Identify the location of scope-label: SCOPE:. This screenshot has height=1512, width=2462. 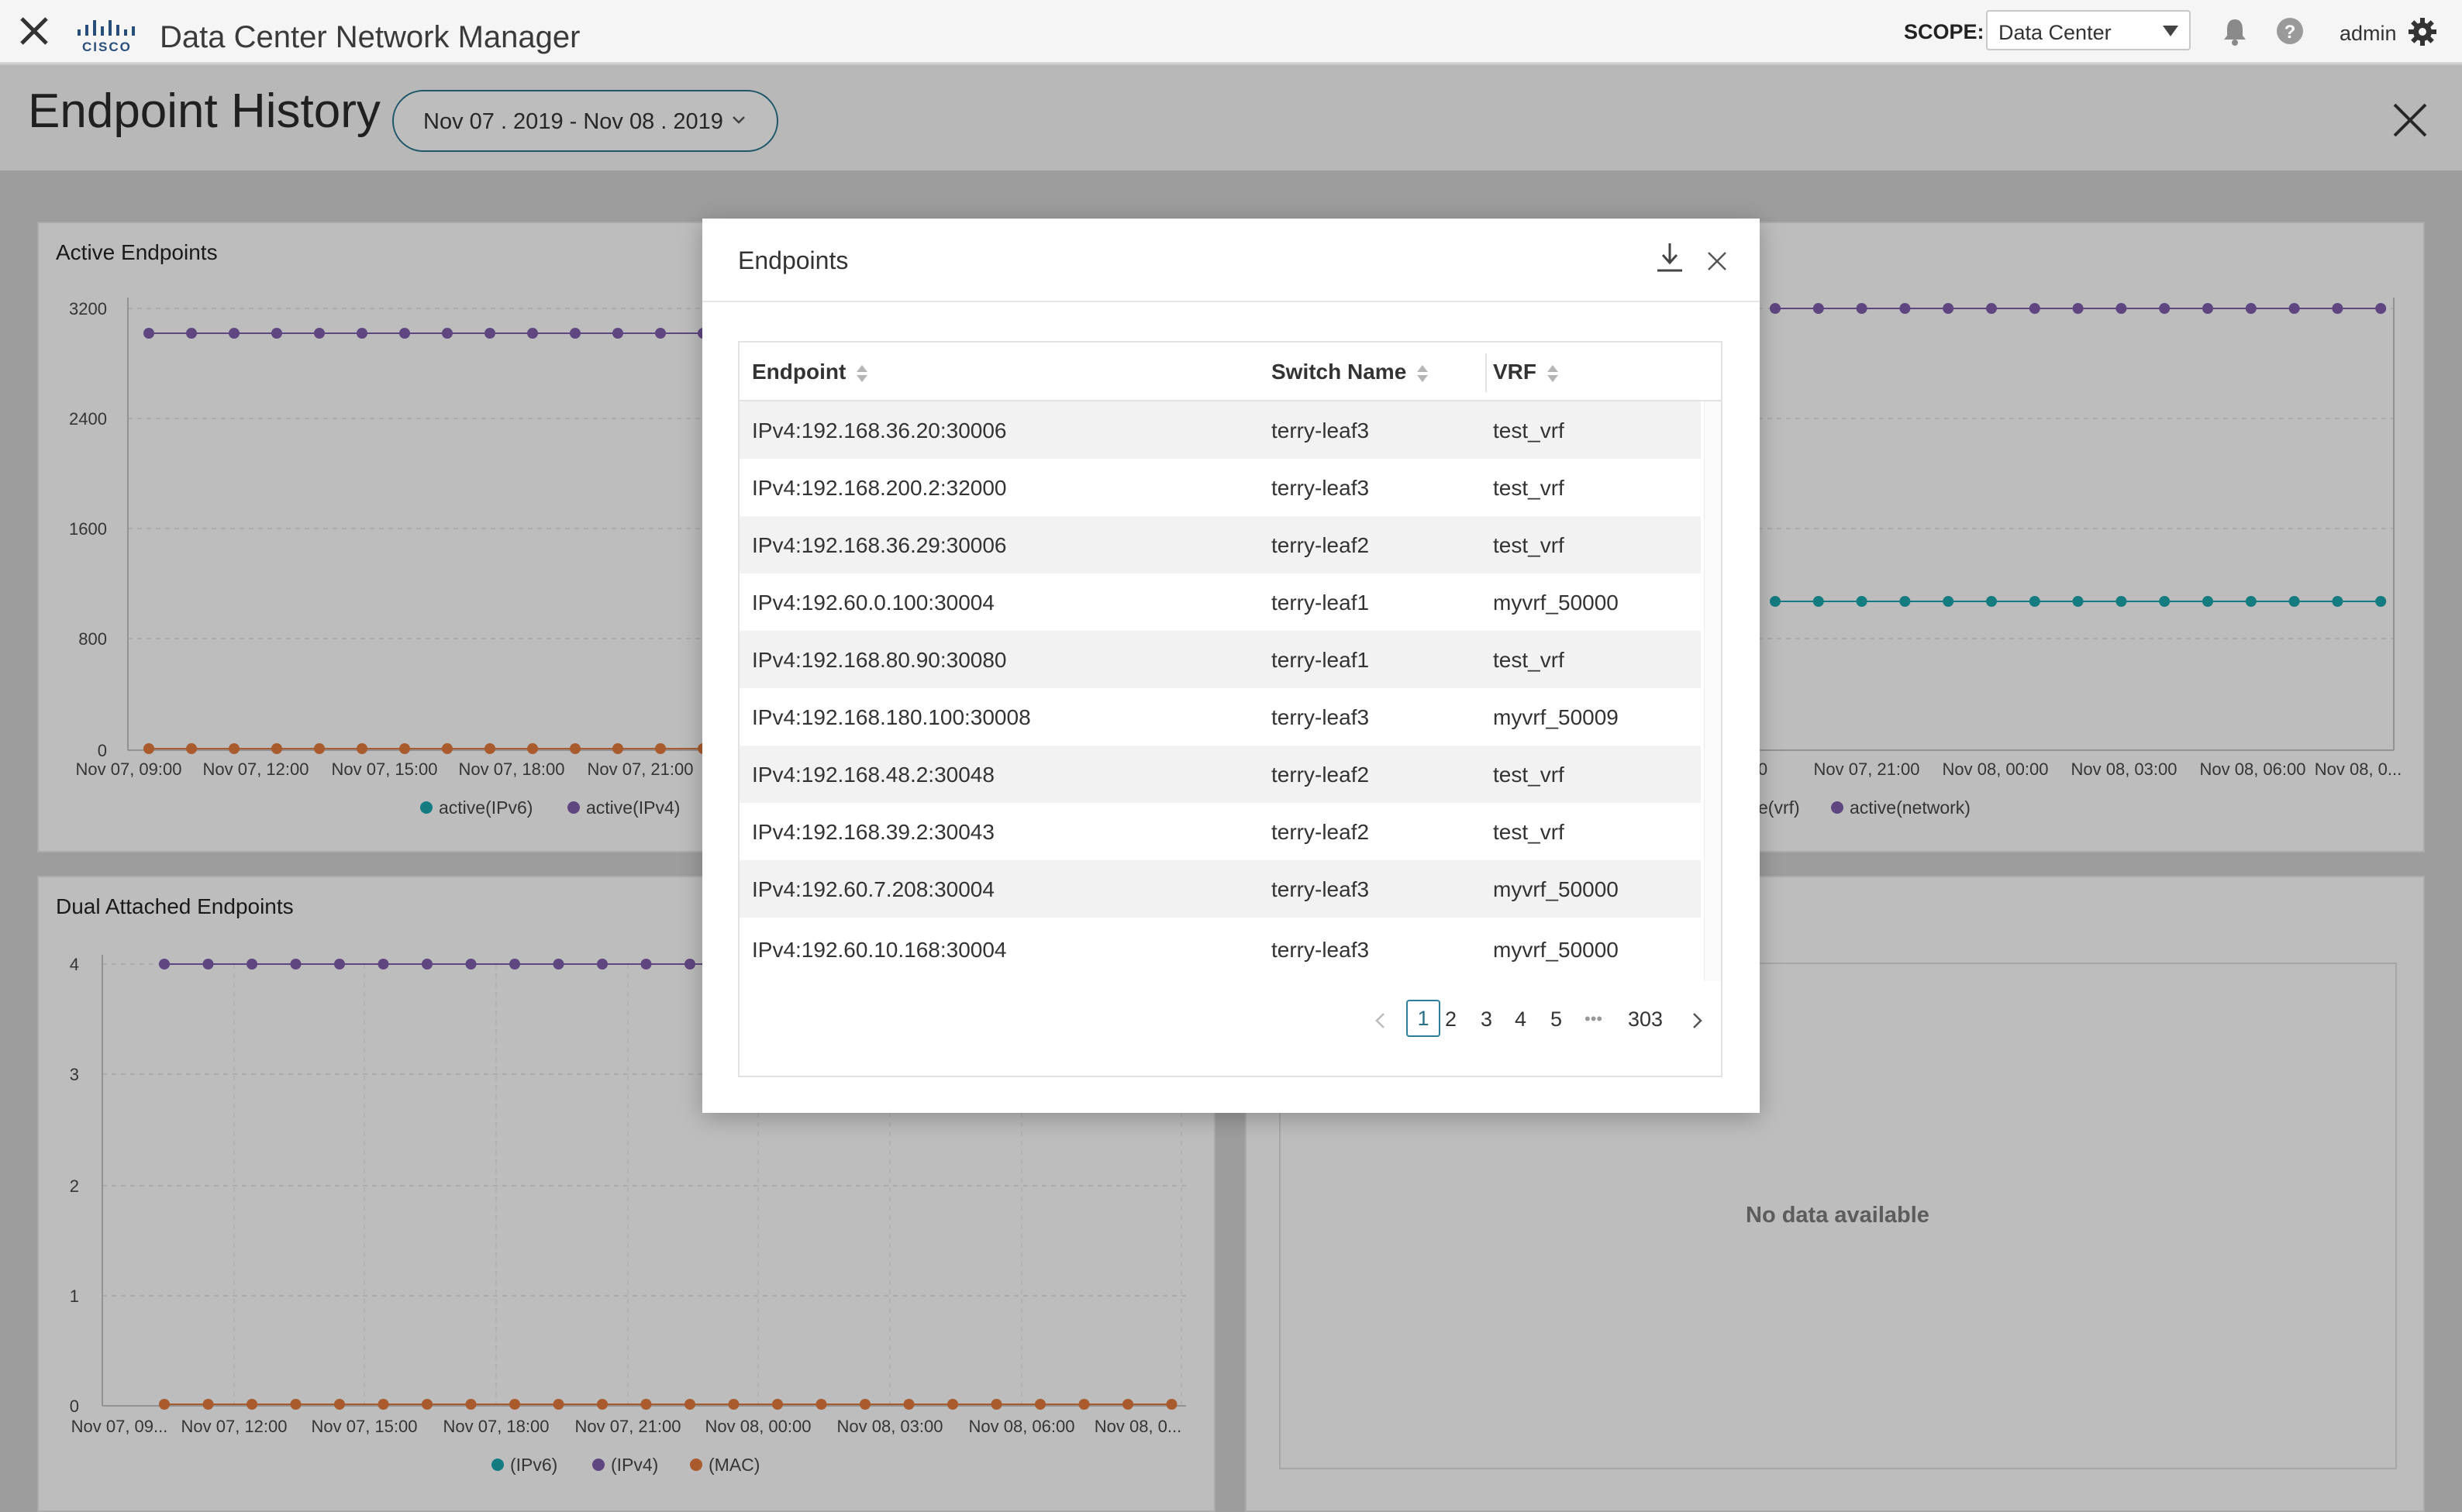
(1944, 31).